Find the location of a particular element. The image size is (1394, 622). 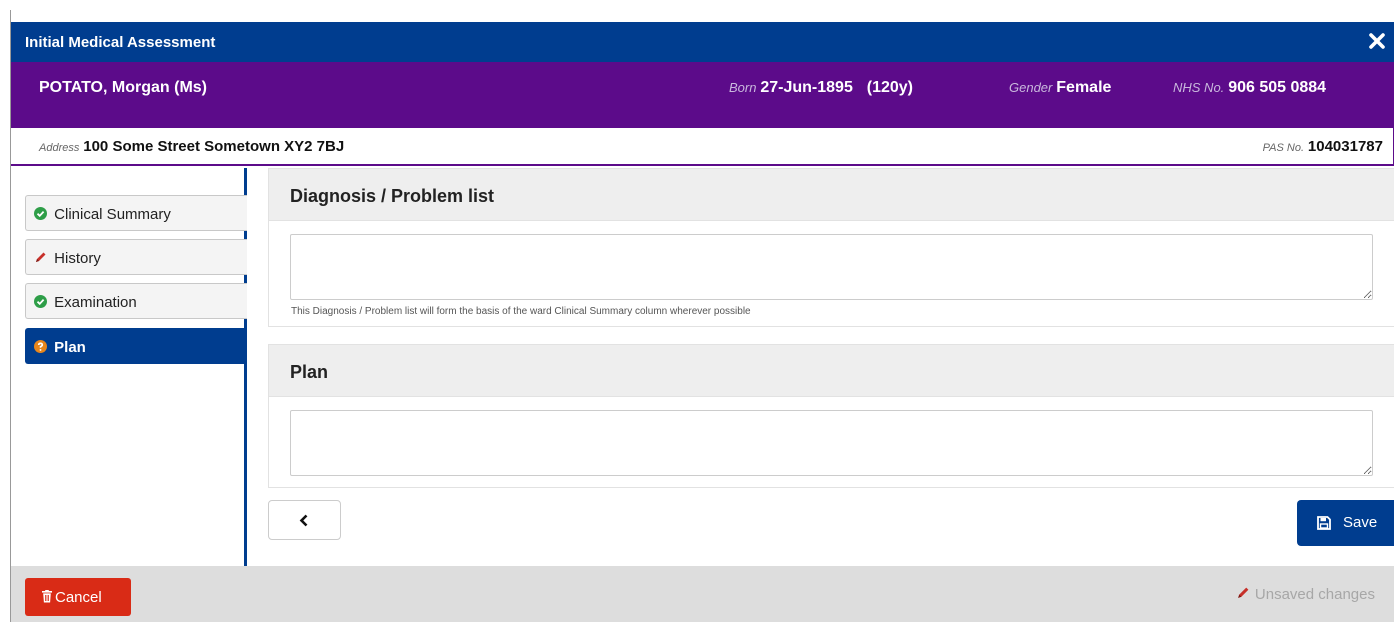

cancel-label: Cancel is located at coordinates (78, 597).